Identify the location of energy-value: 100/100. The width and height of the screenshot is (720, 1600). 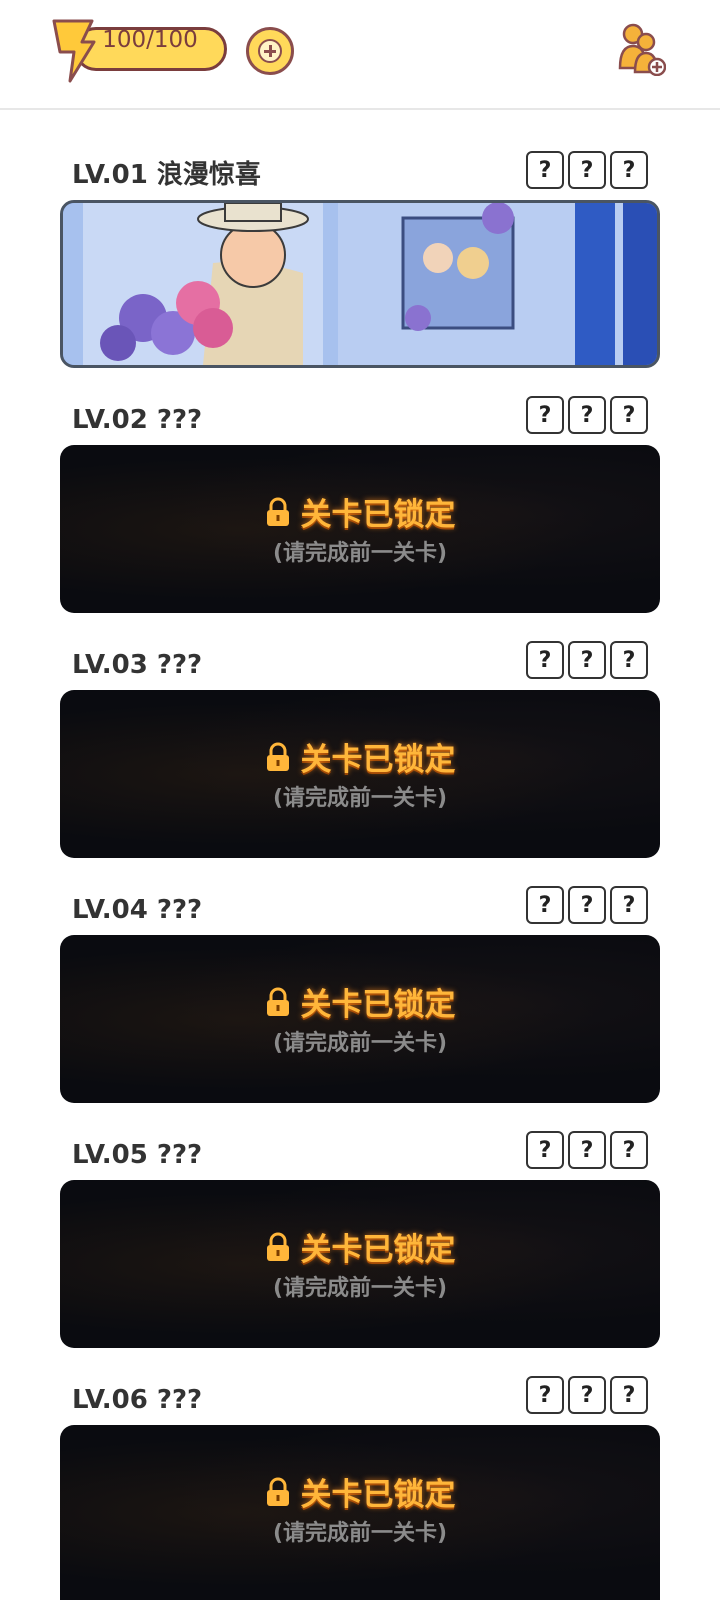
(150, 40).